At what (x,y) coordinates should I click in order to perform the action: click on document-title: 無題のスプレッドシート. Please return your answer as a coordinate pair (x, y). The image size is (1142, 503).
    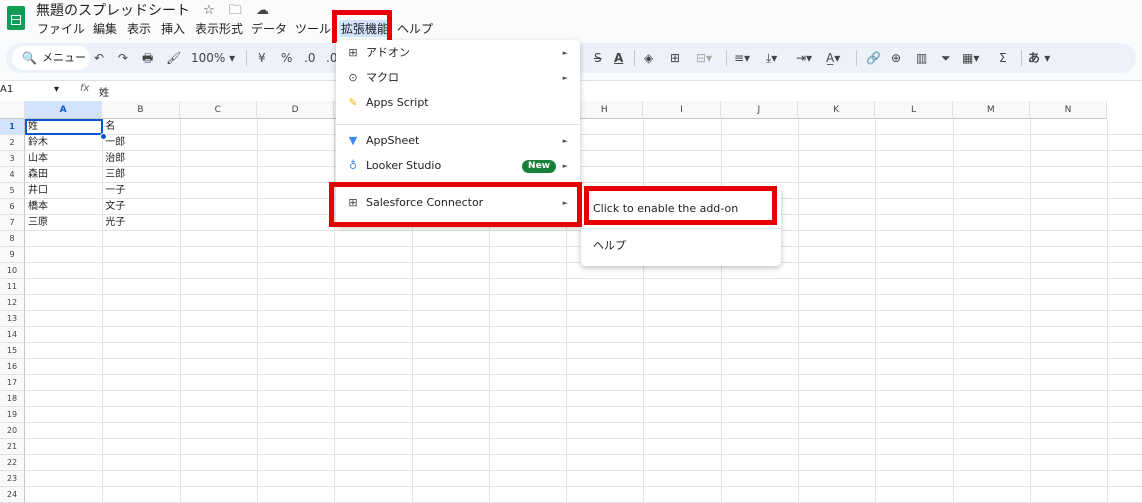
    Looking at the image, I should click on (113, 10).